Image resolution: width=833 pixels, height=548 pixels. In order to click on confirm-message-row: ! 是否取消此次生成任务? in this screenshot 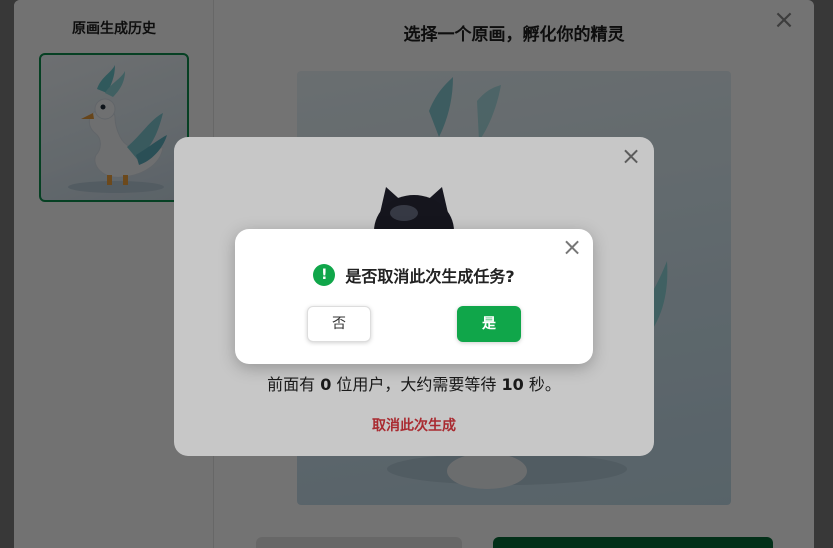, I will do `click(414, 275)`.